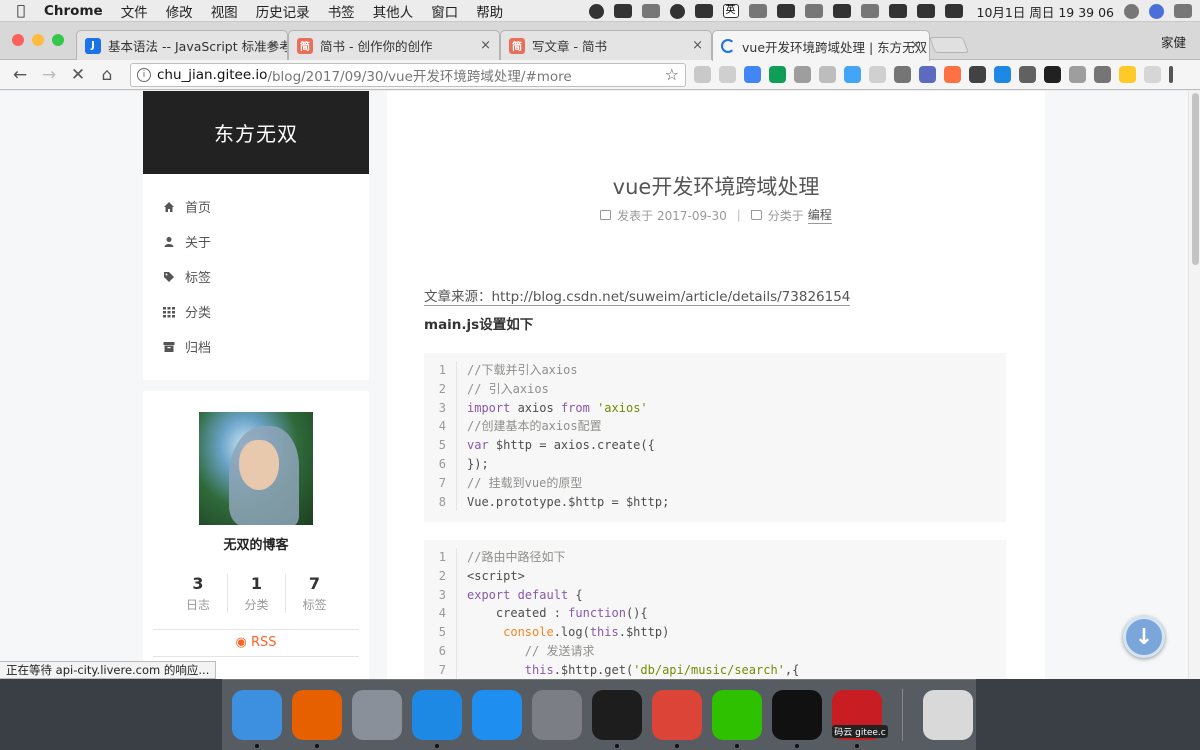 The height and width of the screenshot is (750, 1200). I want to click on stat-tags: 7 标签, so click(314, 593).